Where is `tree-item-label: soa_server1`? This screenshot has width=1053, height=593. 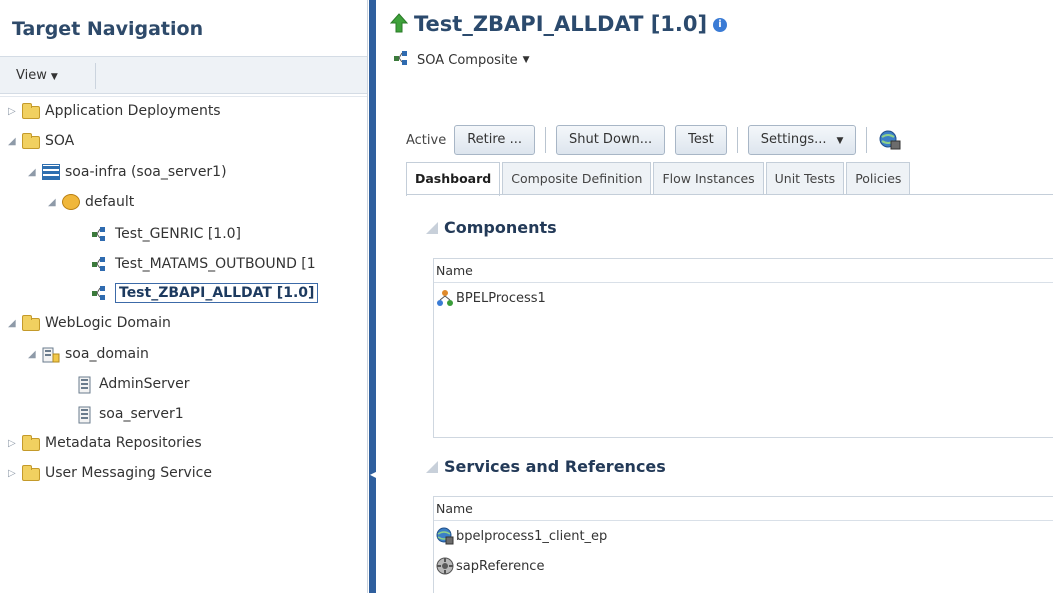 tree-item-label: soa_server1 is located at coordinates (141, 414).